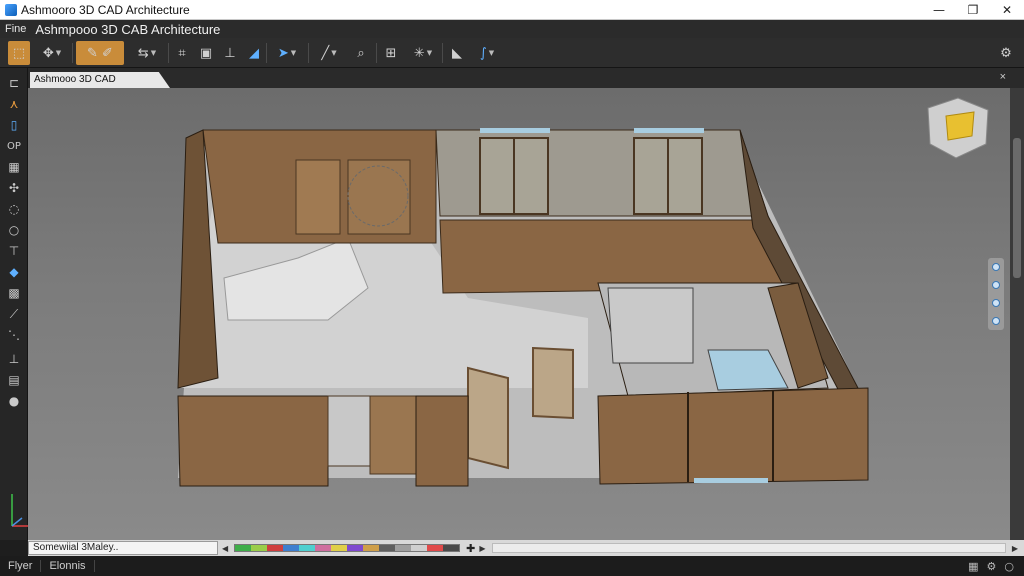  What do you see at coordinates (512, 29) in the screenshot?
I see `menubar: Fine Ashmpooo 3D CAB Architecture` at bounding box center [512, 29].